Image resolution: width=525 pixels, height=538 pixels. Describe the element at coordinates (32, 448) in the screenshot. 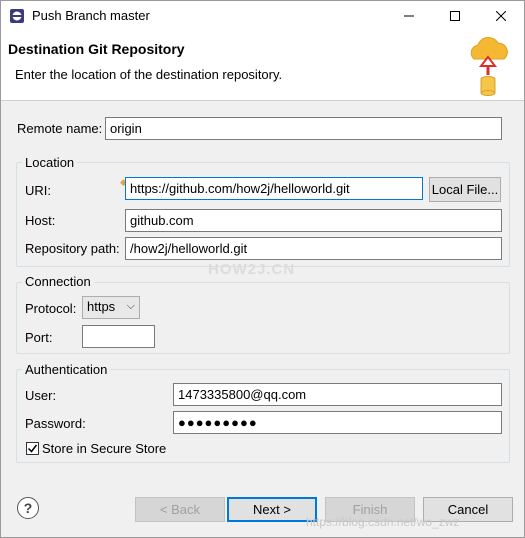

I see `store-secure-checkbox` at that location.